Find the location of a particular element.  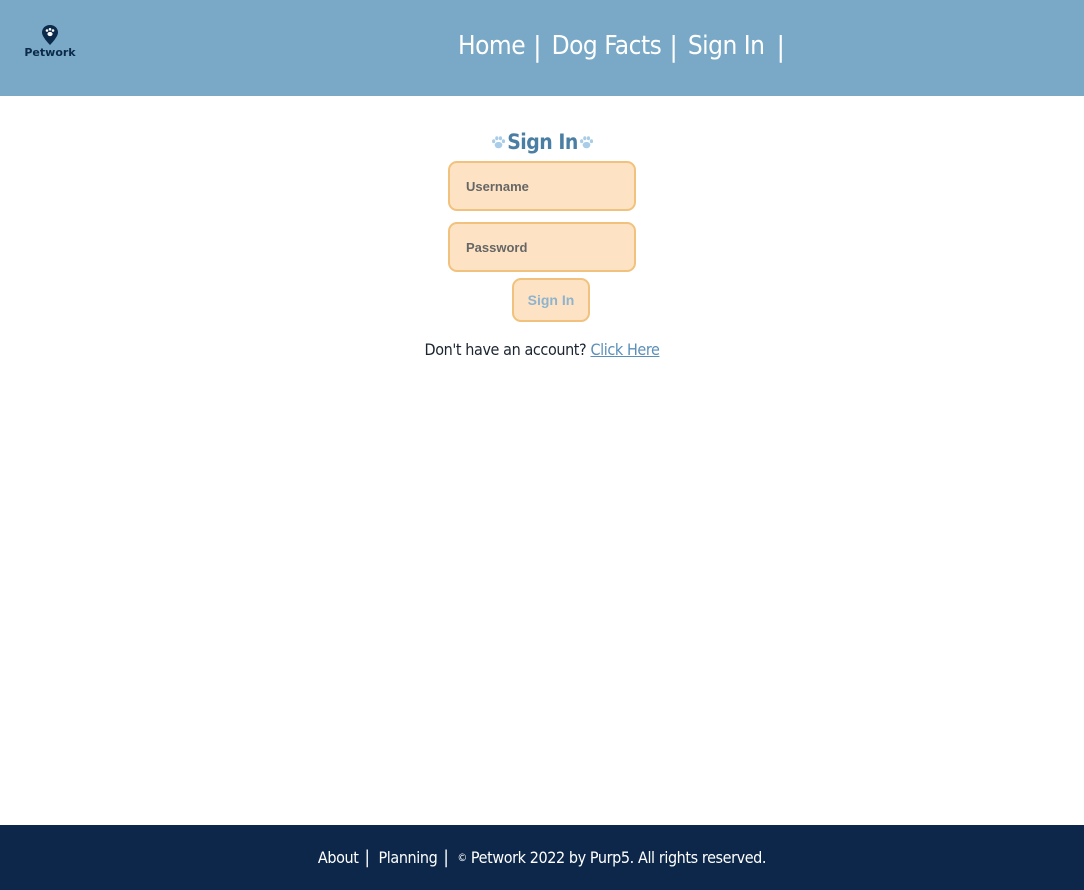

signup-link: Click Here is located at coordinates (624, 349).